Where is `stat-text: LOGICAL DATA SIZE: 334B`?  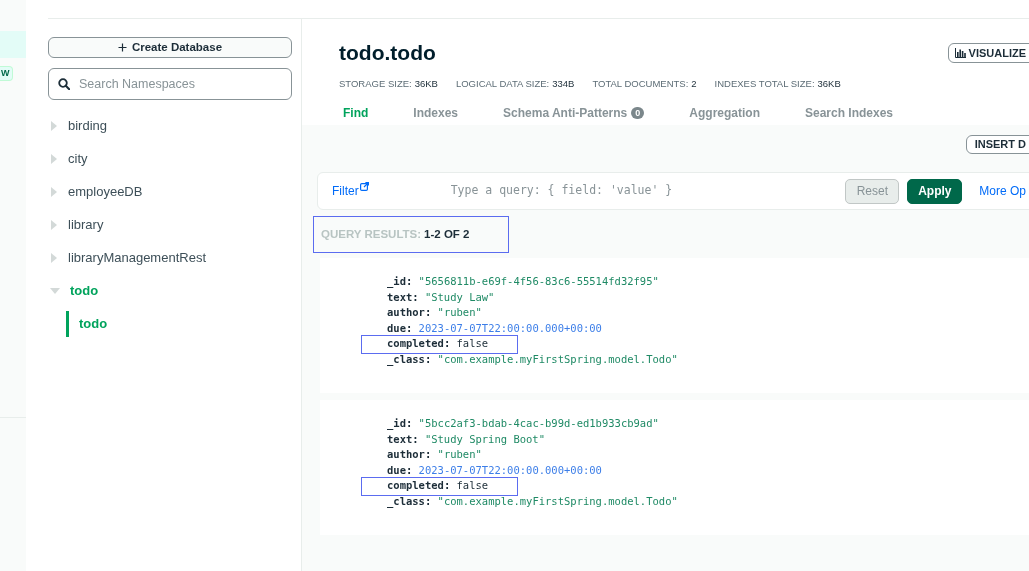 stat-text: LOGICAL DATA SIZE: 334B is located at coordinates (515, 84).